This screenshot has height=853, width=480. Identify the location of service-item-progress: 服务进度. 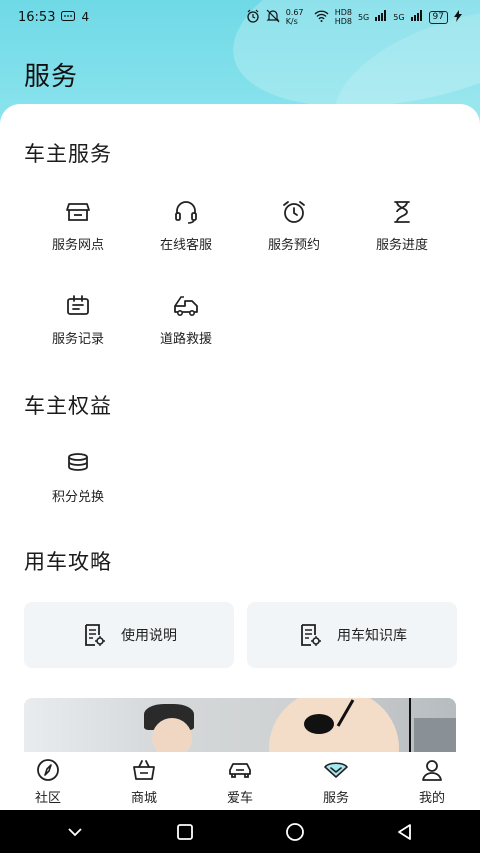
(402, 225).